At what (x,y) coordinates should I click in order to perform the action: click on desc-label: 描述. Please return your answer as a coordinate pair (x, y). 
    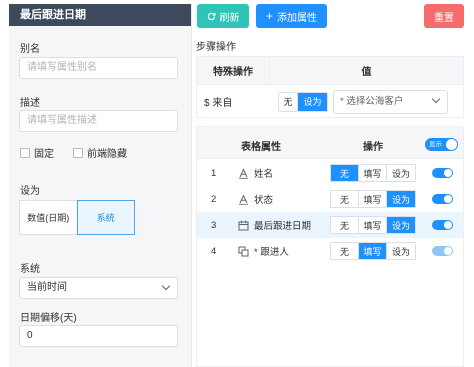
    Looking at the image, I should click on (30, 103).